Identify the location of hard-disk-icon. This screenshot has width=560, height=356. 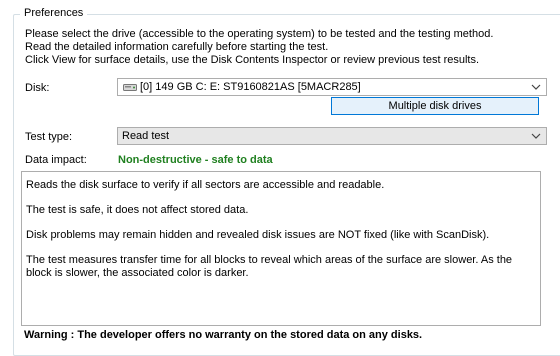
(130, 87).